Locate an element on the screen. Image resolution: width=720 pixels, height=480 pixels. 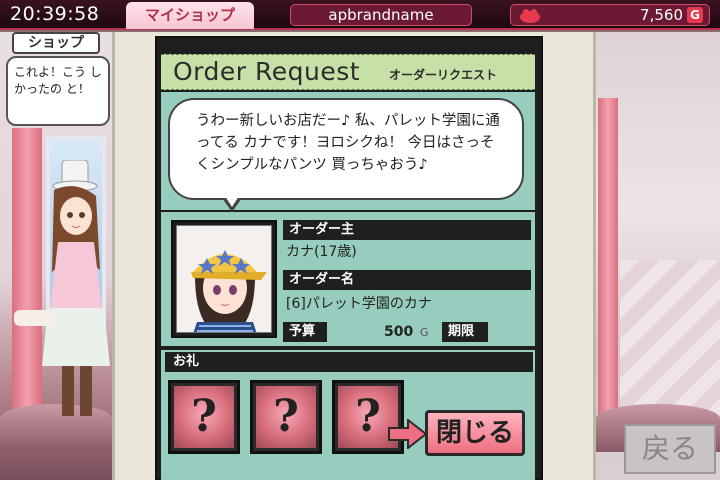
status-bar: 20:39:58 マイショップ apbrandname 7,560 G is located at coordinates (360, 15).